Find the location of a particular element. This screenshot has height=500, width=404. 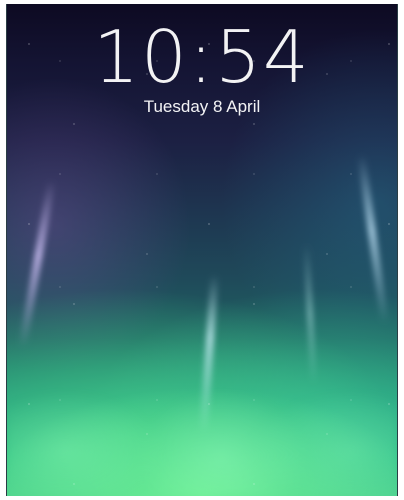

lock-screen-date: Tuesday 8 April is located at coordinates (202, 106).